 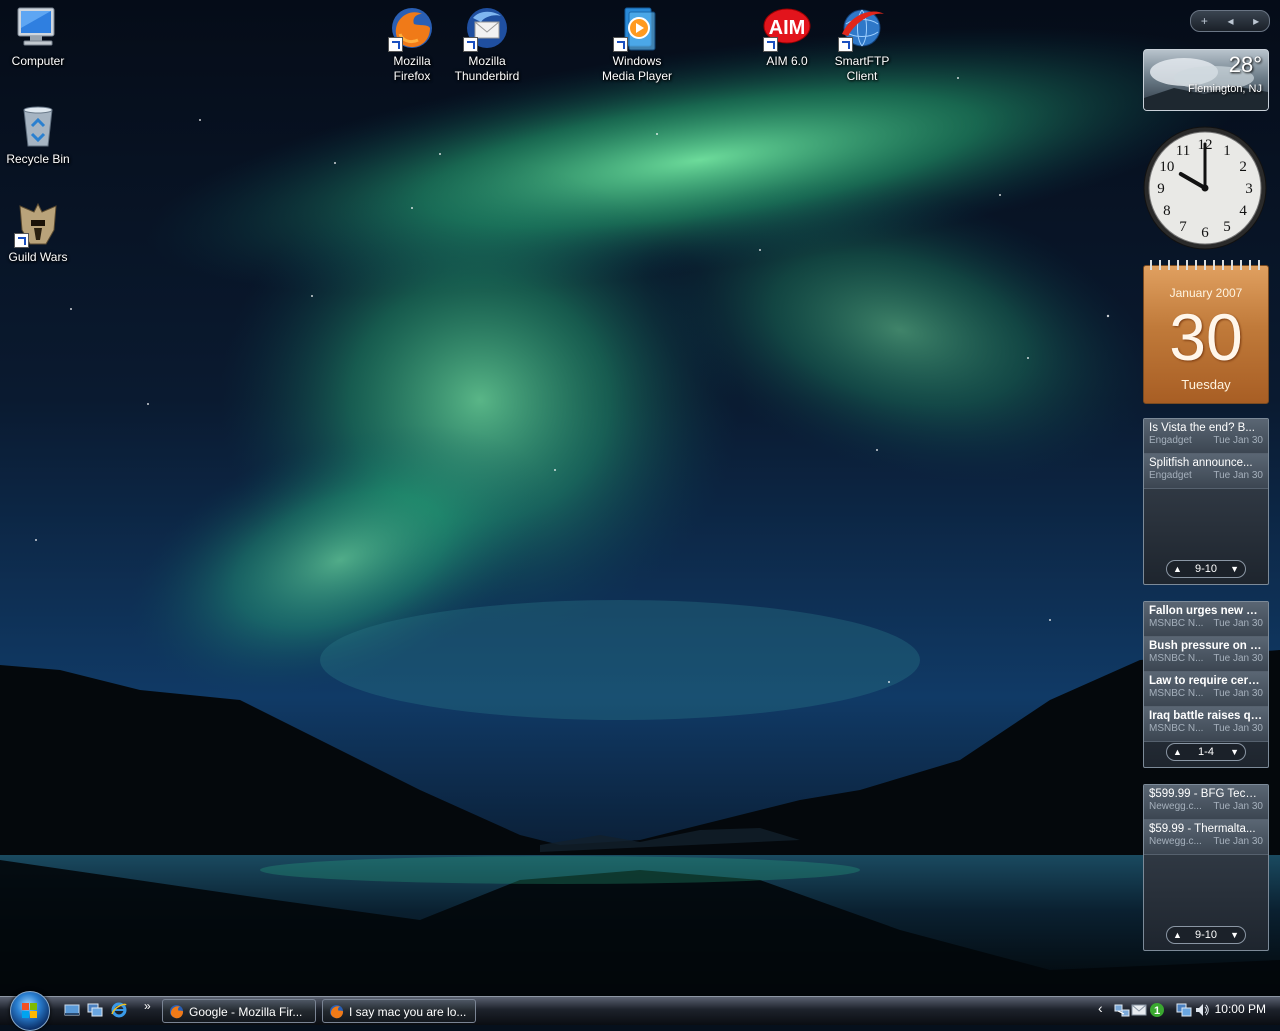 I want to click on clock-numeral: 6, so click(x=1205, y=233).